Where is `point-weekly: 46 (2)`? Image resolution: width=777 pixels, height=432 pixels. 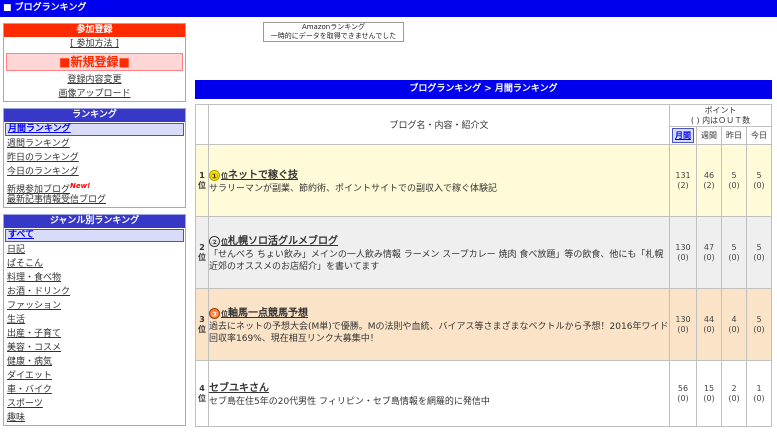 point-weekly: 46 (2) is located at coordinates (709, 180).